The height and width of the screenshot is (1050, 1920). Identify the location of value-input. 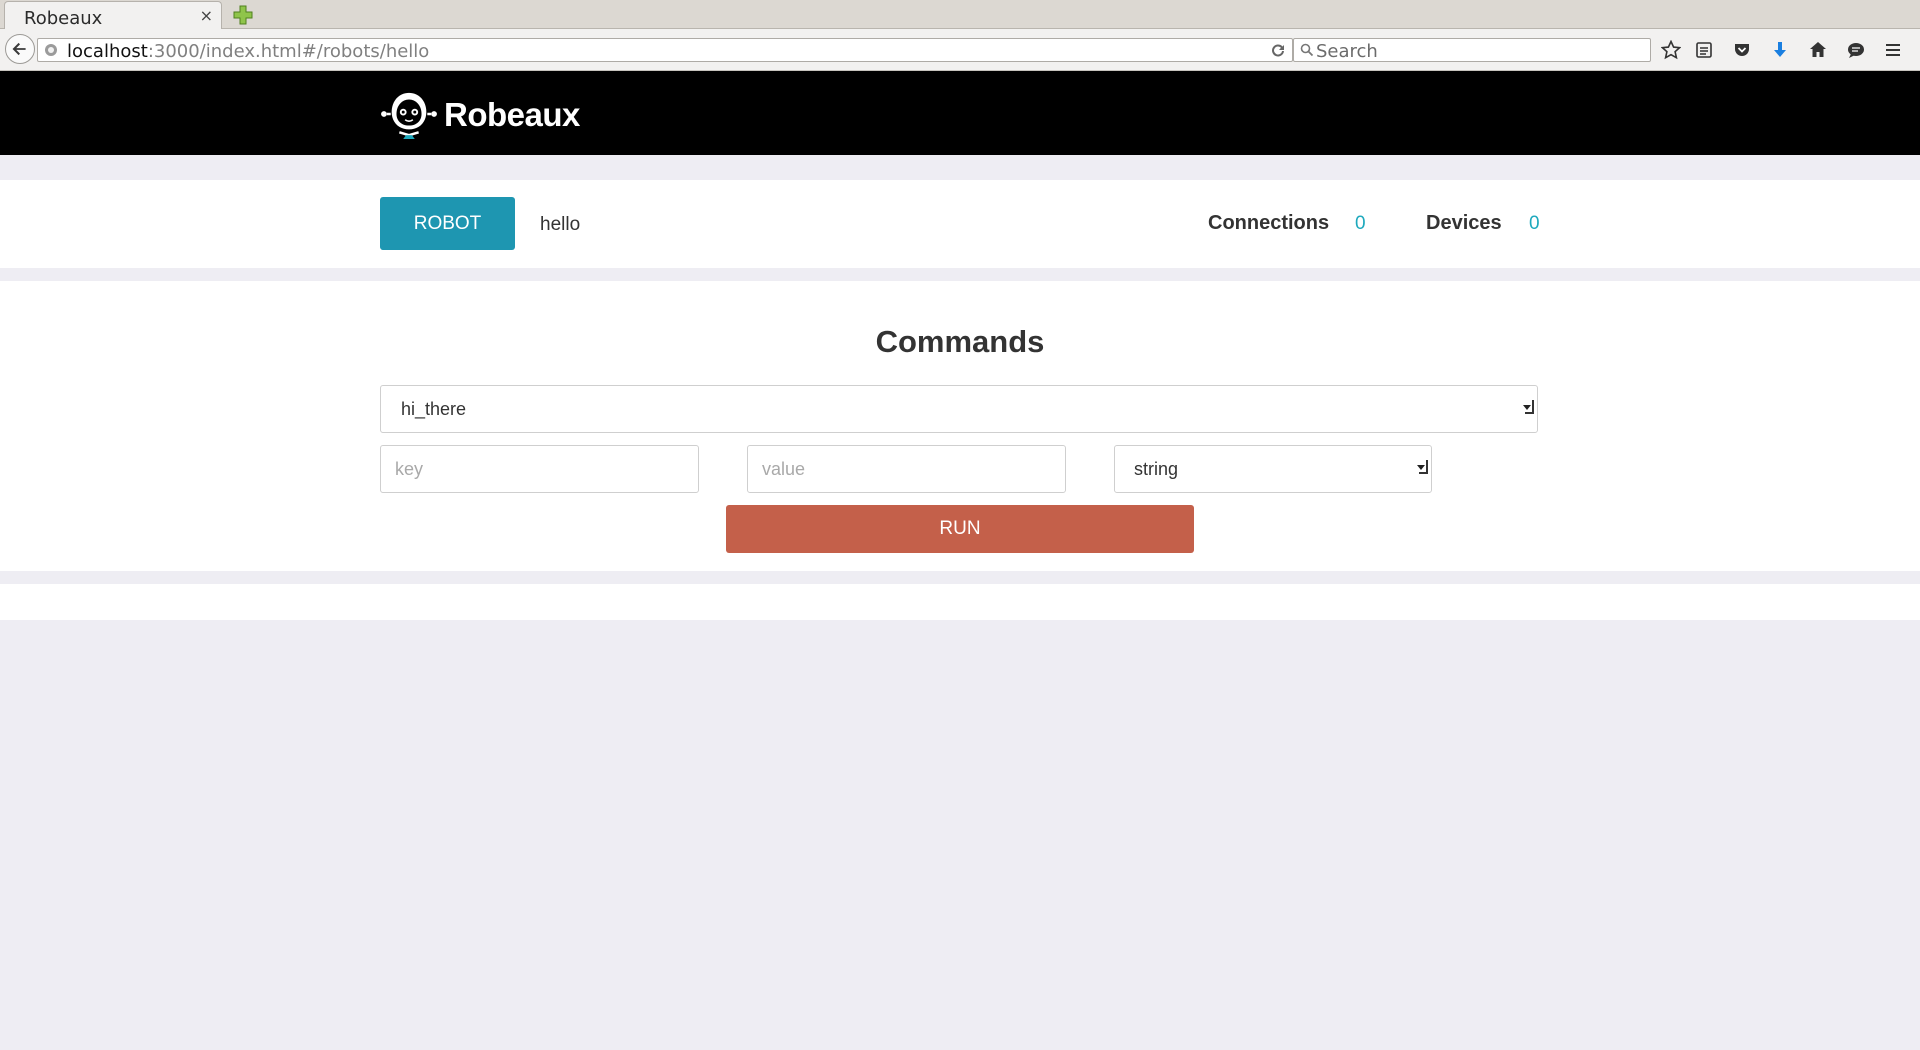
(906, 469).